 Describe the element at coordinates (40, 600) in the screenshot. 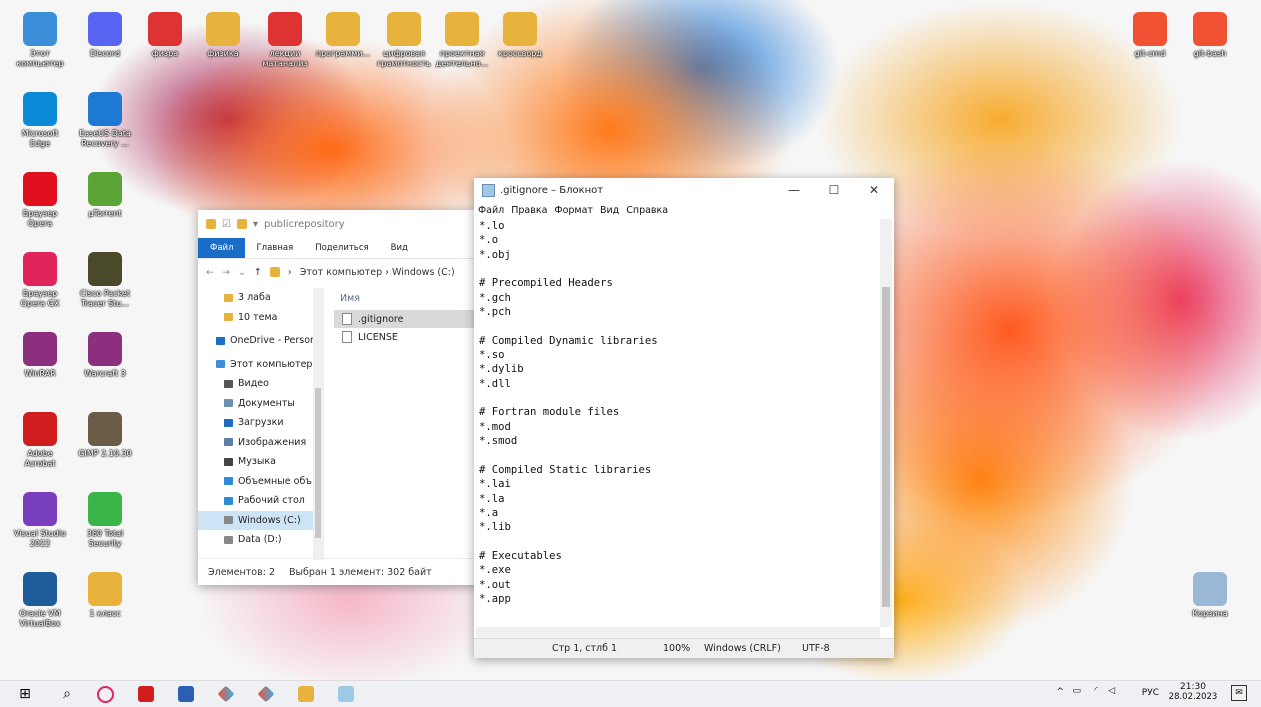

I see `desktop-icon-virtualbox: Oracle VM VirtualBox` at that location.